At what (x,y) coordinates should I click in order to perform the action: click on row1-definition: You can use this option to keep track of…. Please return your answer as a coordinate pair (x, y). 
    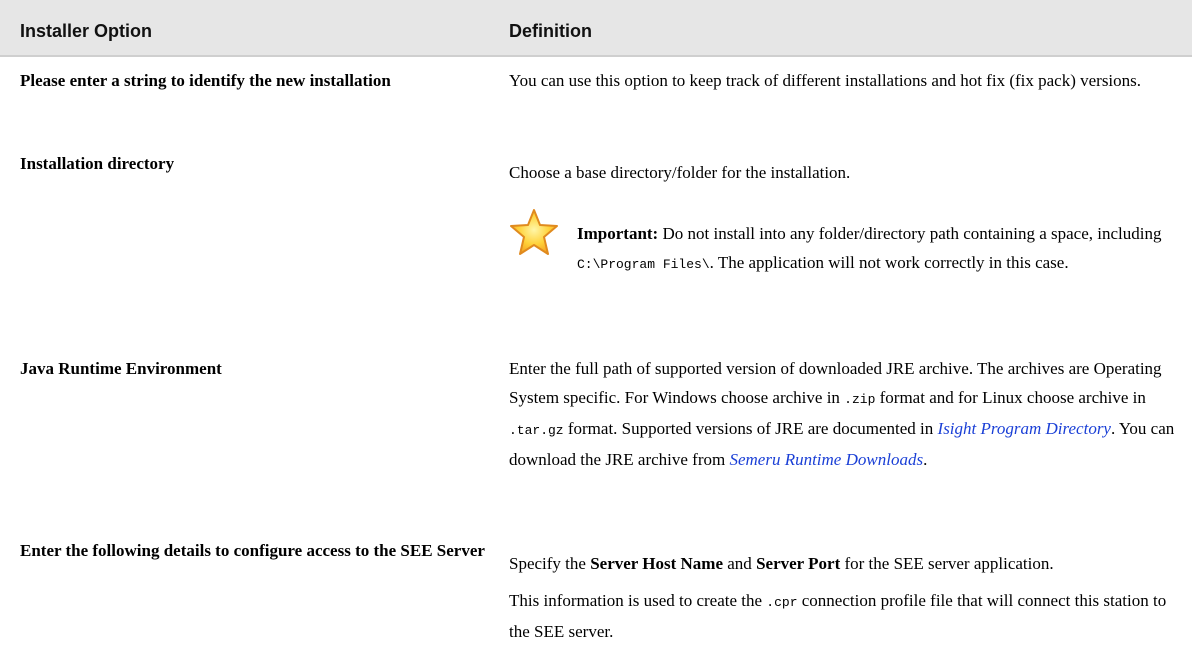
    Looking at the image, I should click on (825, 80).